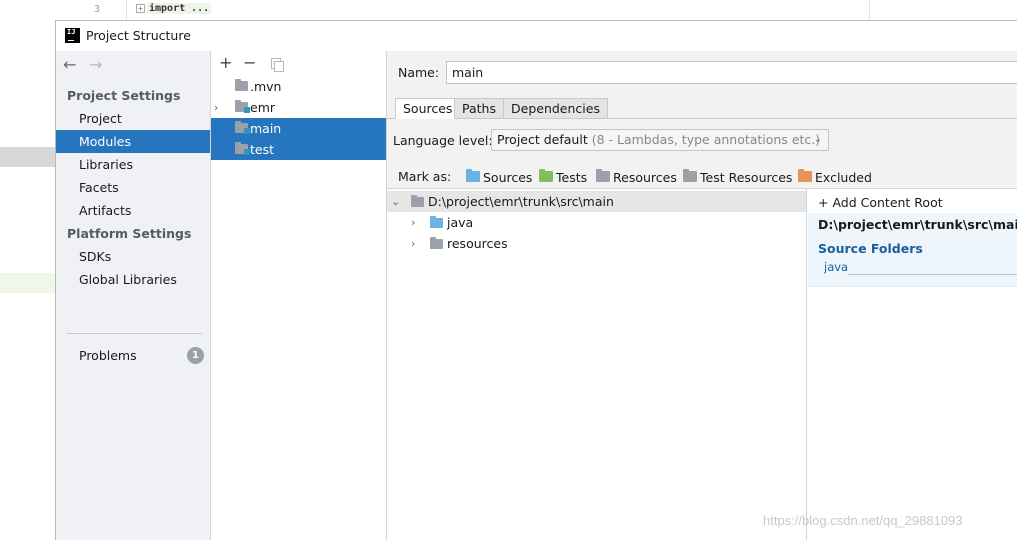 The height and width of the screenshot is (540, 1017). Describe the element at coordinates (298, 86) in the screenshot. I see `module-tree-item-mvn: .mvn` at that location.